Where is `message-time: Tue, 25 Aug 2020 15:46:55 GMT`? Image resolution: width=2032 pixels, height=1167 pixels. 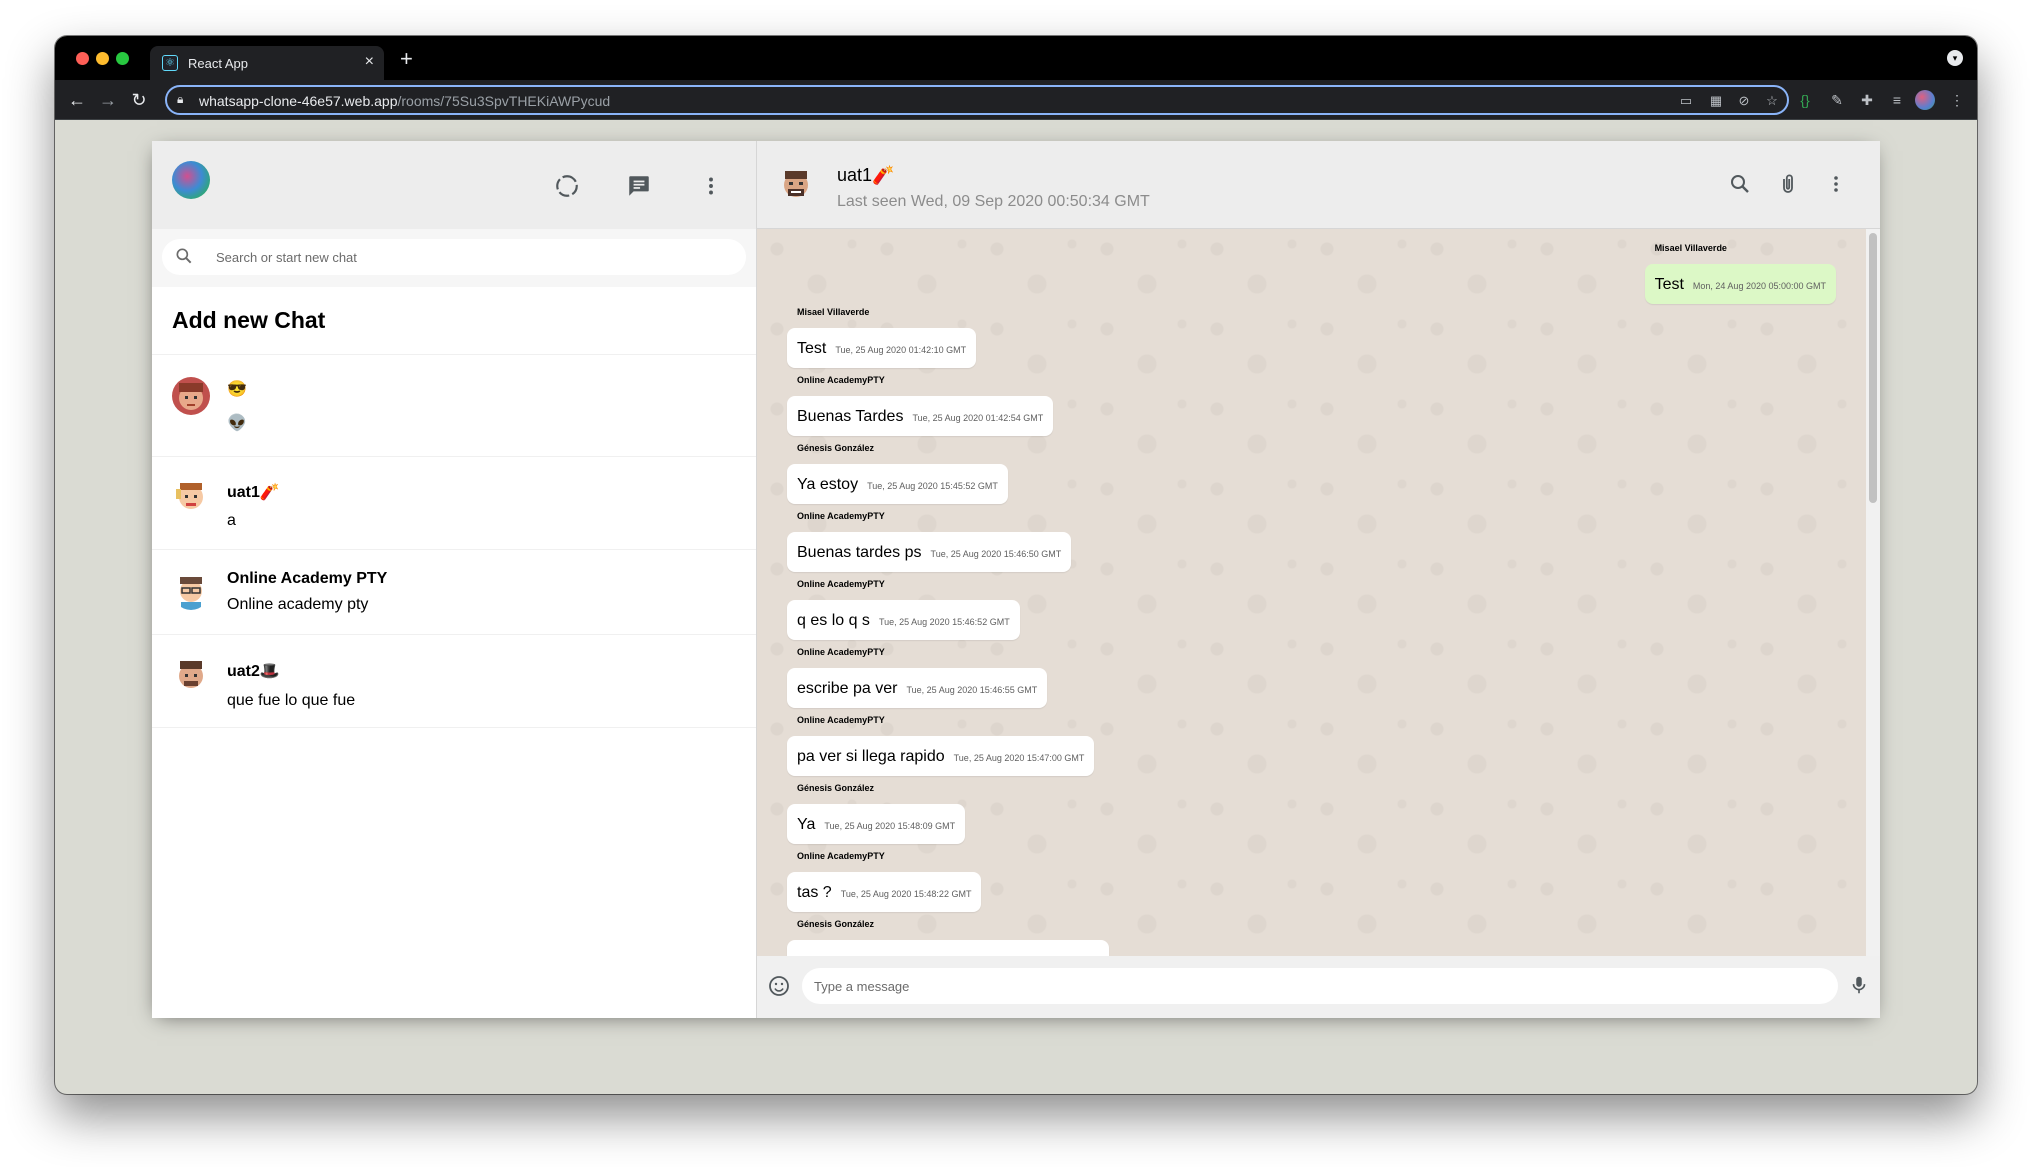
message-time: Tue, 25 Aug 2020 15:46:55 GMT is located at coordinates (972, 690).